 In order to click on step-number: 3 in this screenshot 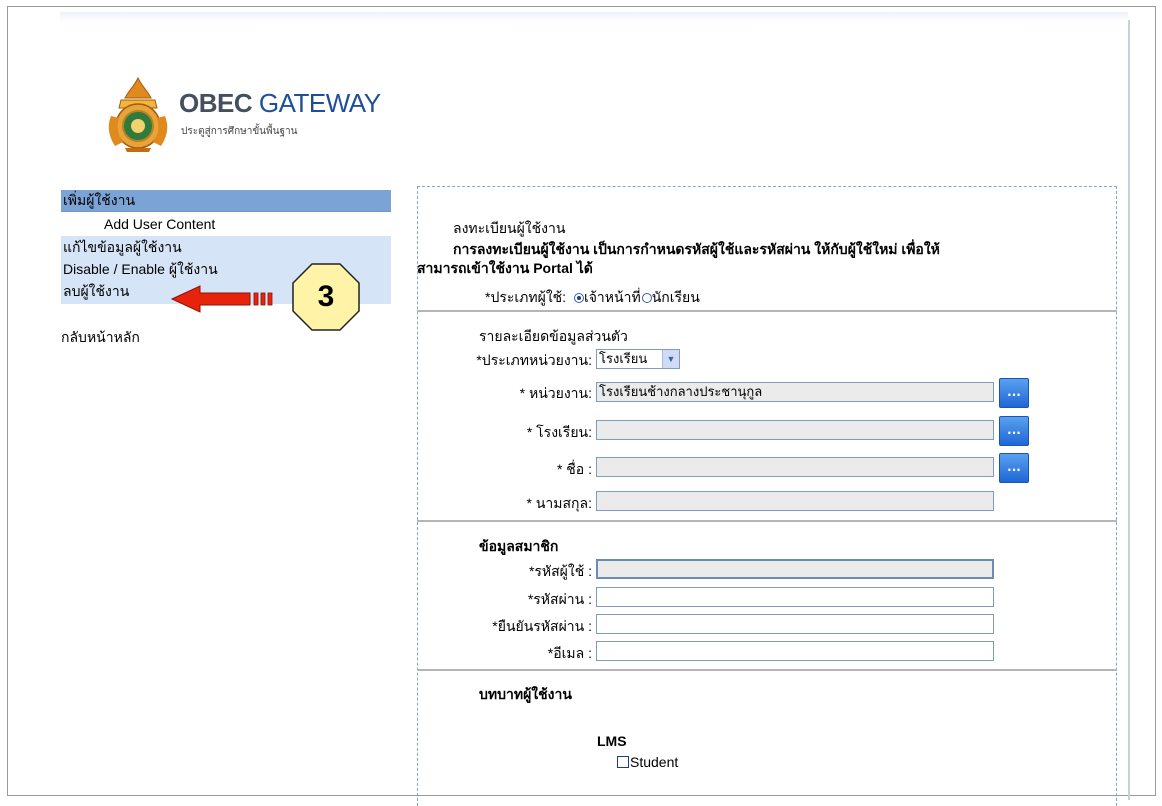, I will do `click(326, 296)`.